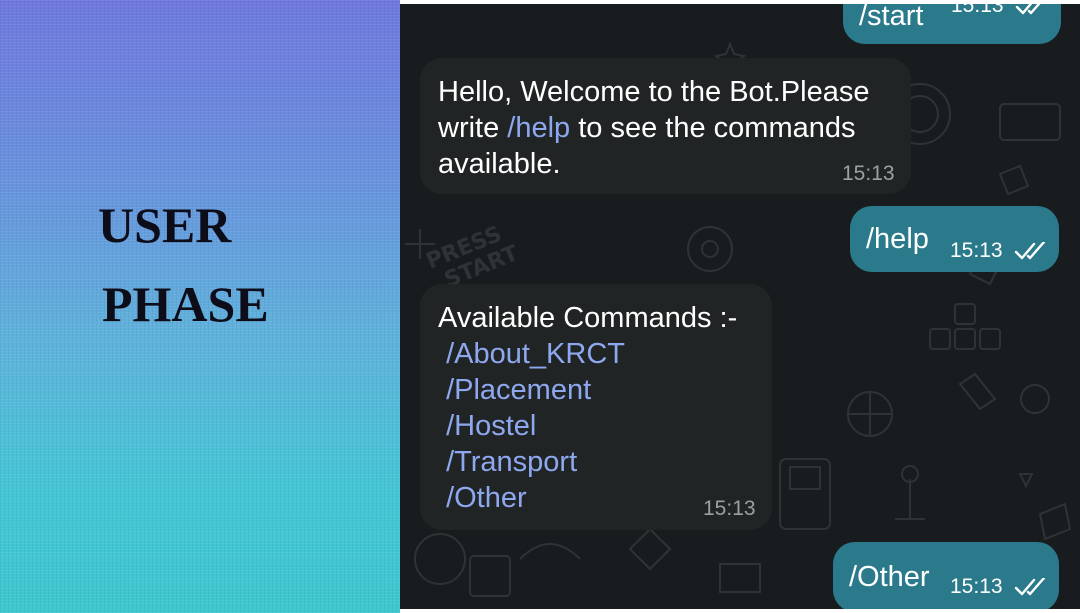 This screenshot has width=1080, height=613. What do you see at coordinates (588, 318) in the screenshot?
I see `commands-heading: Available Commands :-` at bounding box center [588, 318].